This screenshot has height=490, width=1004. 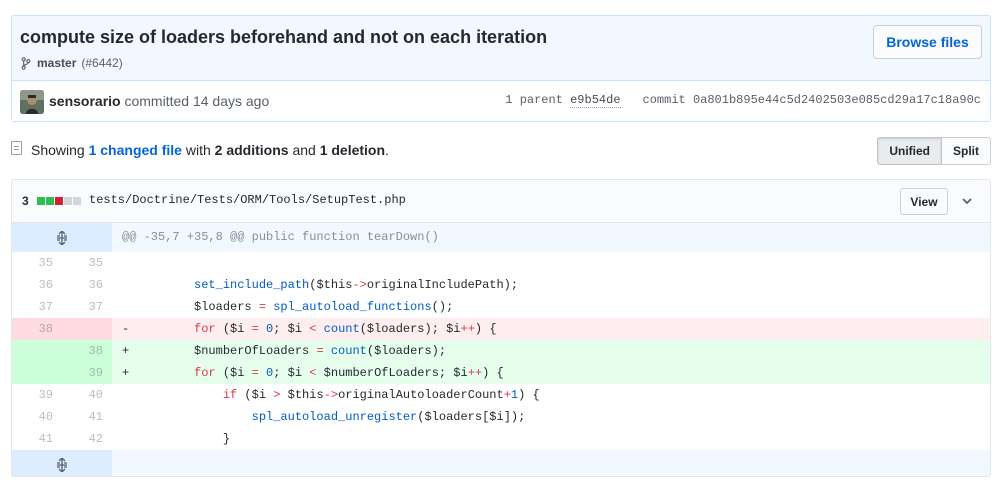 I want to click on diff-line: 38 + $numberOfLoaders = count($loaders);, so click(x=501, y=351).